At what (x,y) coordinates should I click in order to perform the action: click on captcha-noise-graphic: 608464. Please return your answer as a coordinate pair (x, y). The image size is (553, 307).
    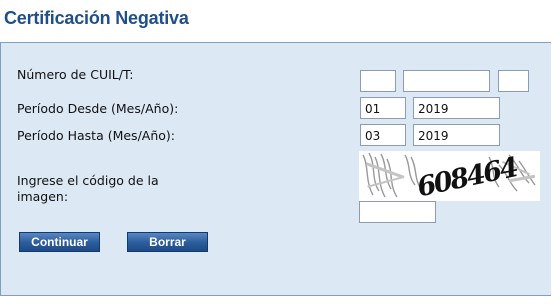
    Looking at the image, I should click on (449, 177).